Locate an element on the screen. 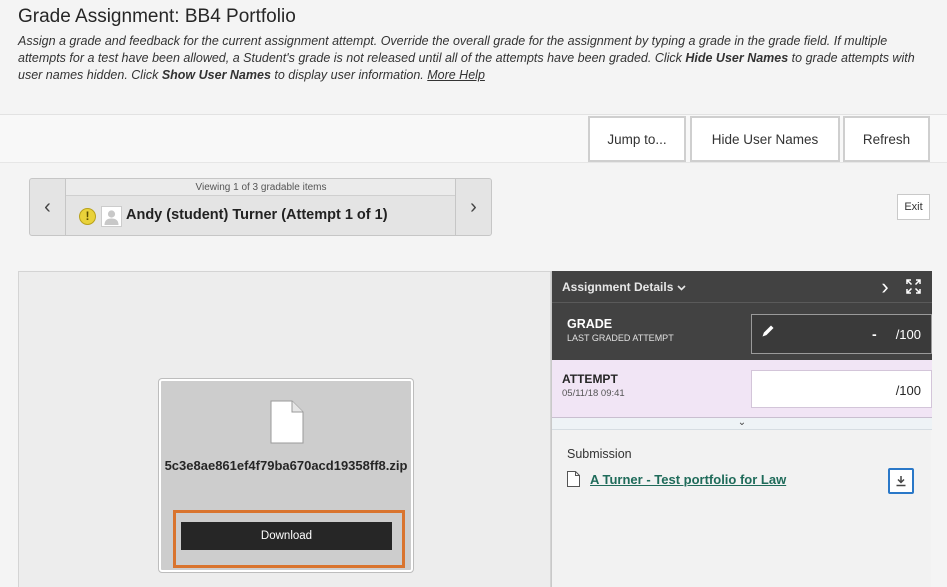 This screenshot has width=947, height=587. refresh-button: Refresh is located at coordinates (886, 139).